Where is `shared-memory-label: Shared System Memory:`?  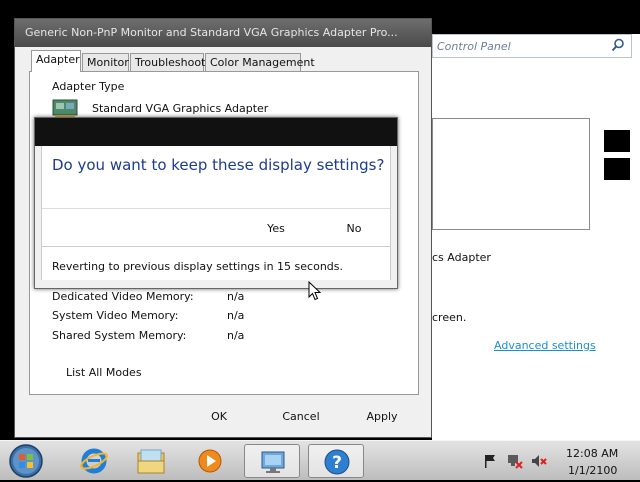 shared-memory-label: Shared System Memory: is located at coordinates (119, 335).